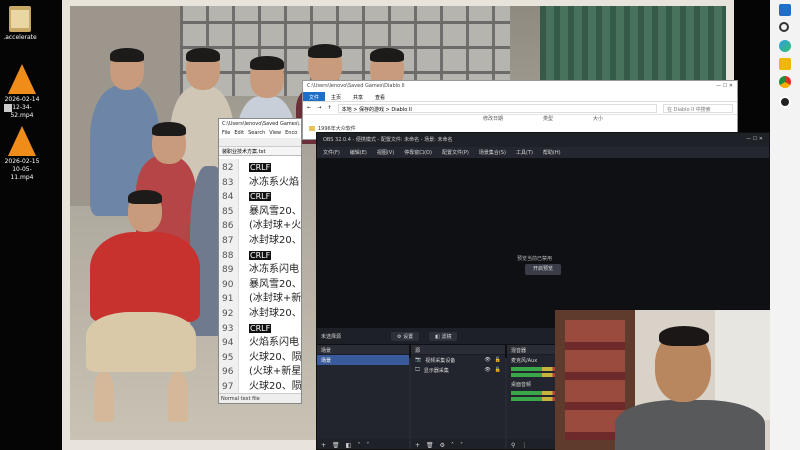 This screenshot has height=450, width=800. I want to click on desktop-icon-label: .accelerate, so click(20, 37).